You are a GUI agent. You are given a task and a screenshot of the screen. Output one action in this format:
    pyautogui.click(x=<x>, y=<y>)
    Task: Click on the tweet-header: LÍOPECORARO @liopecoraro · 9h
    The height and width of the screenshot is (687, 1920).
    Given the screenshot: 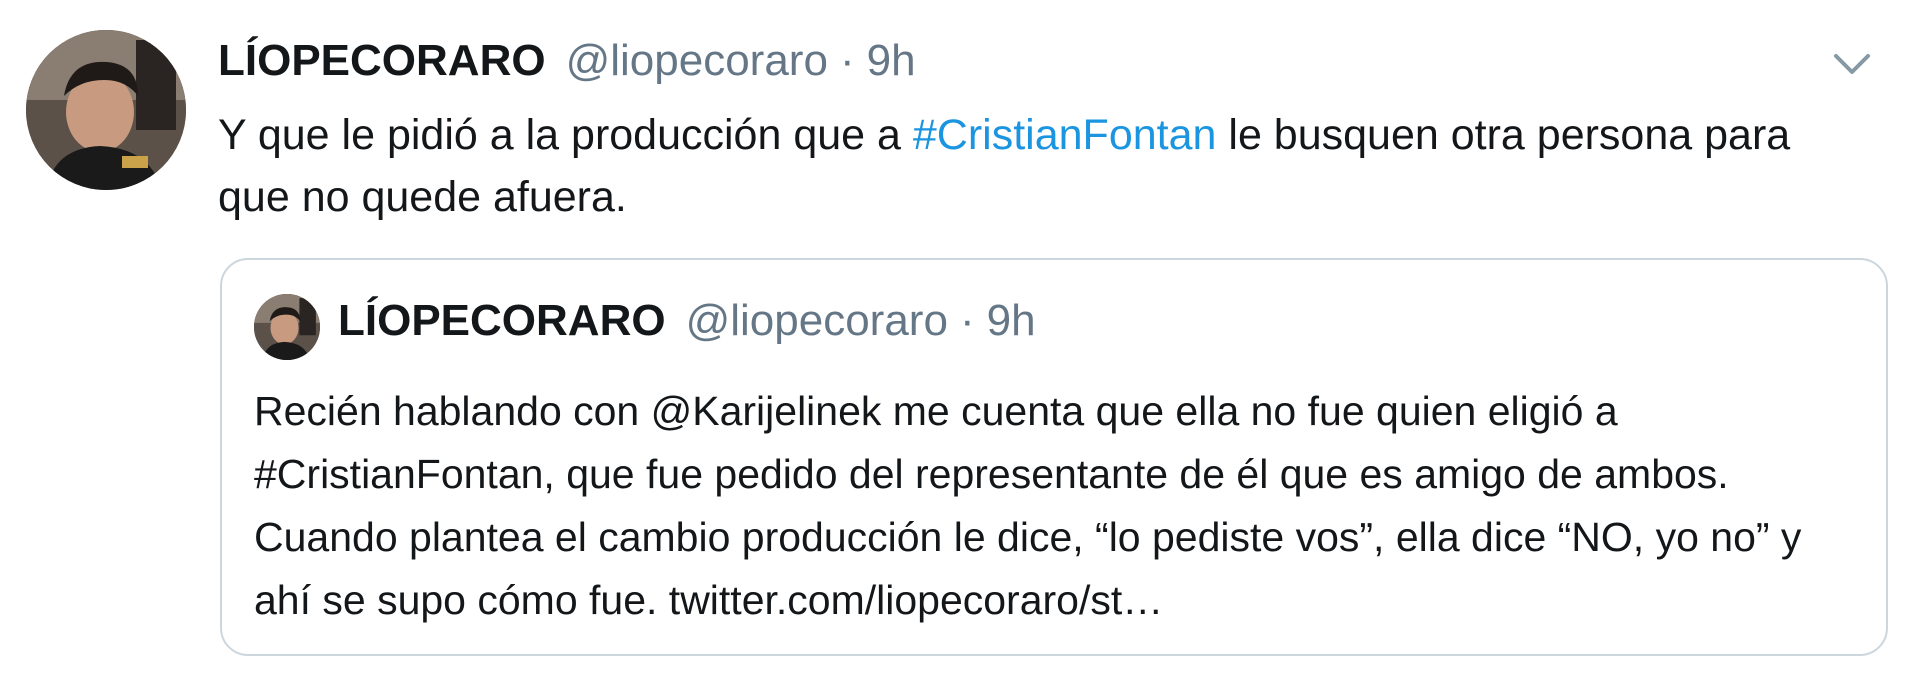 What is the action you would take?
    pyautogui.click(x=567, y=66)
    